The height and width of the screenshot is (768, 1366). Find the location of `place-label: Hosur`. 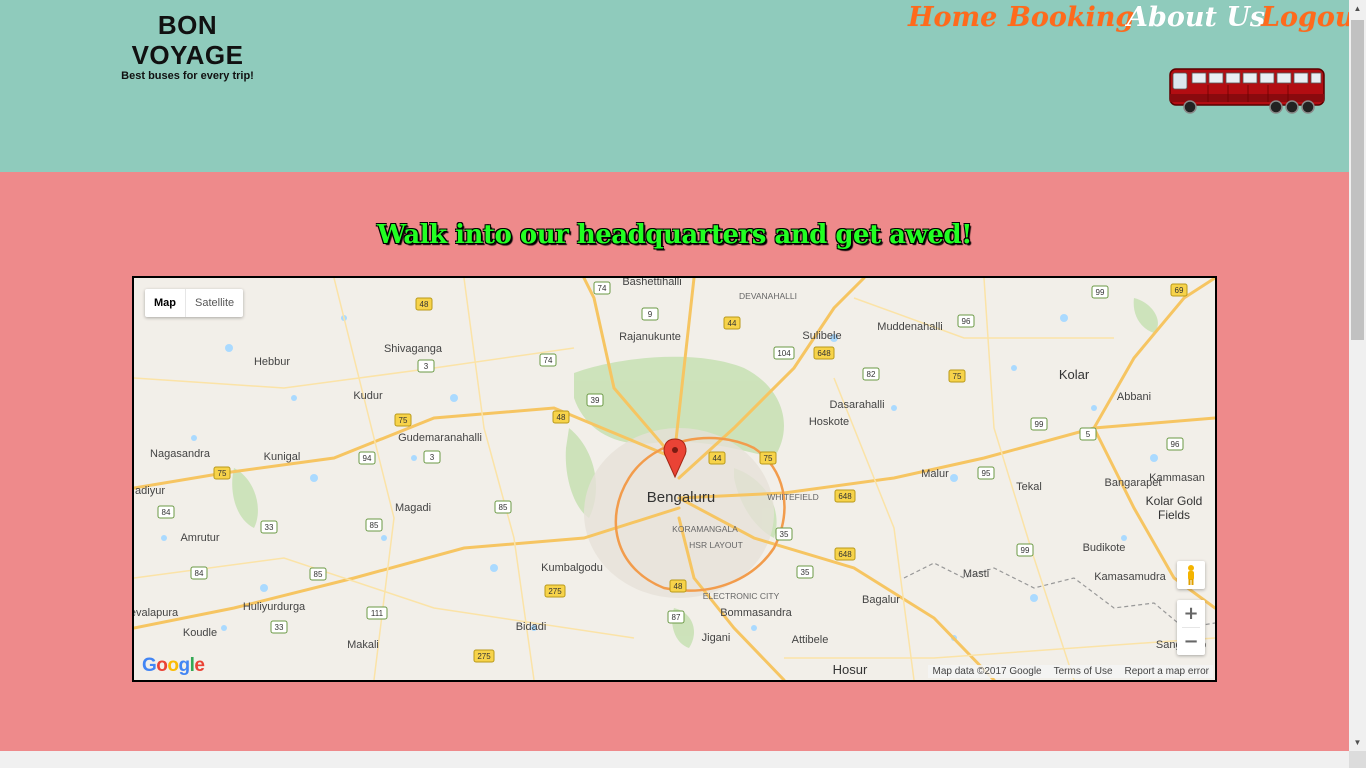

place-label: Hosur is located at coordinates (850, 669).